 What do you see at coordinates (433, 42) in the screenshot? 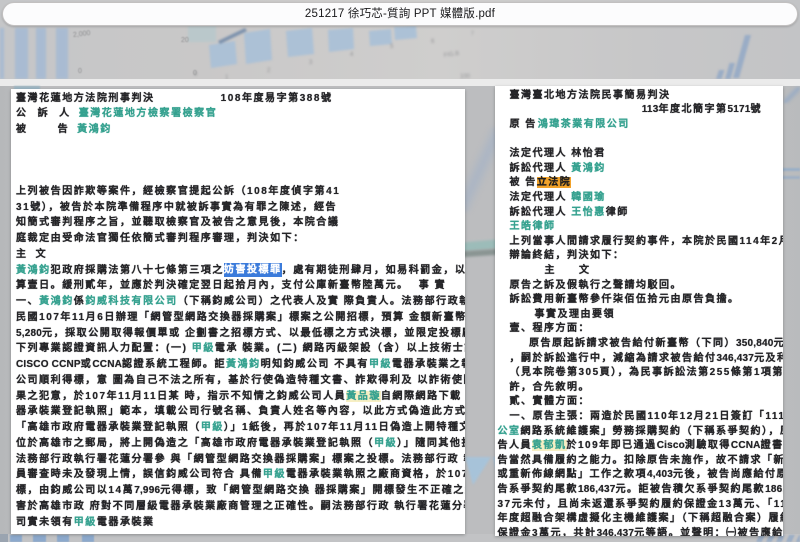
I see `svg-text: 6` at bounding box center [433, 42].